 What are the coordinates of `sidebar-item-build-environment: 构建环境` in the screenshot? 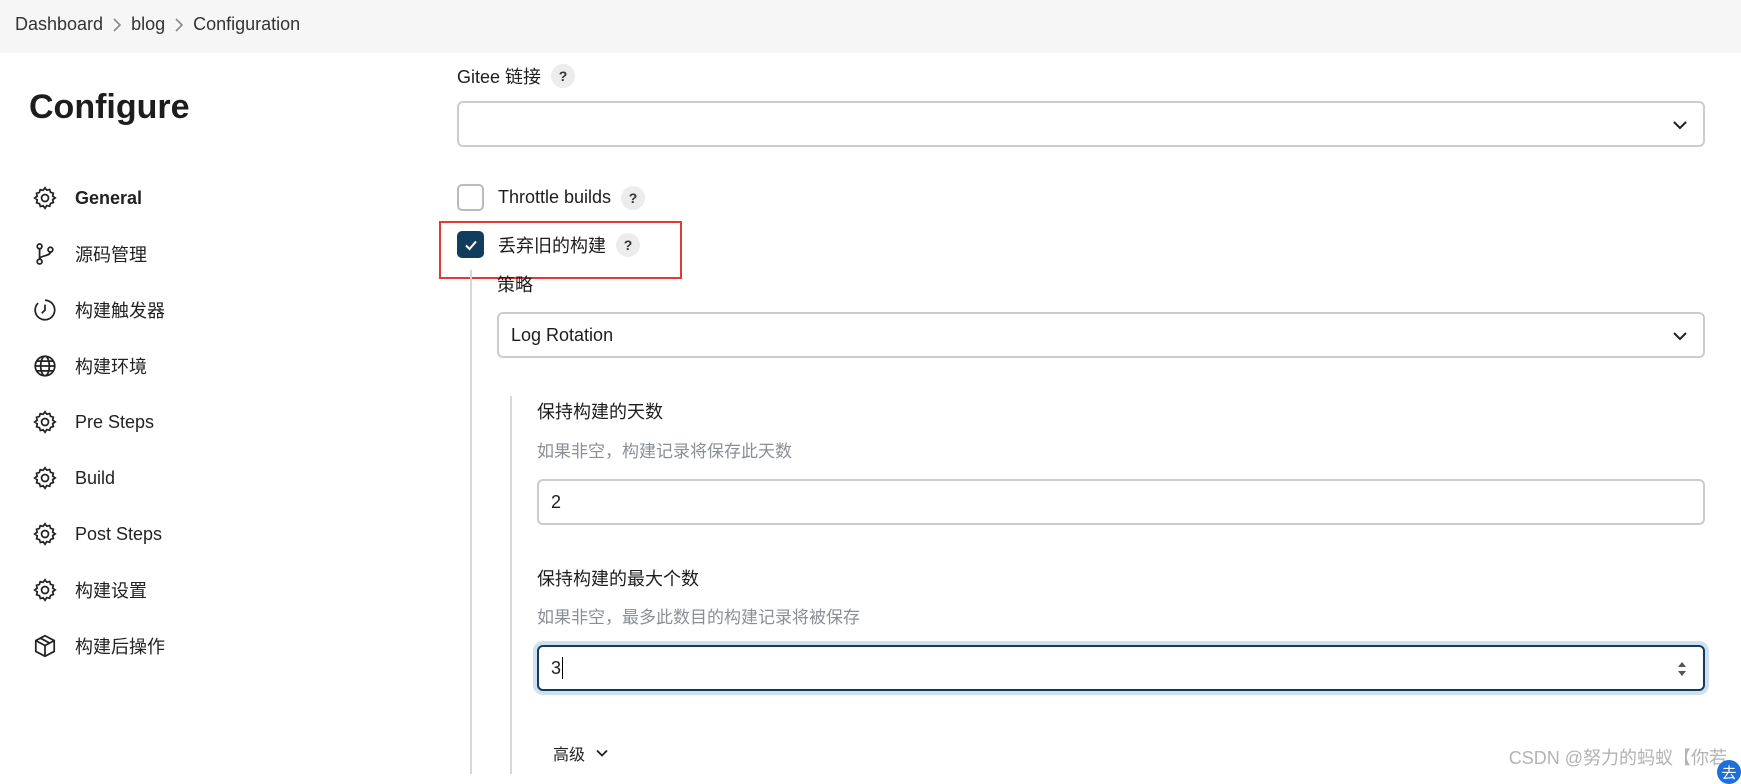 It's located at (220, 366).